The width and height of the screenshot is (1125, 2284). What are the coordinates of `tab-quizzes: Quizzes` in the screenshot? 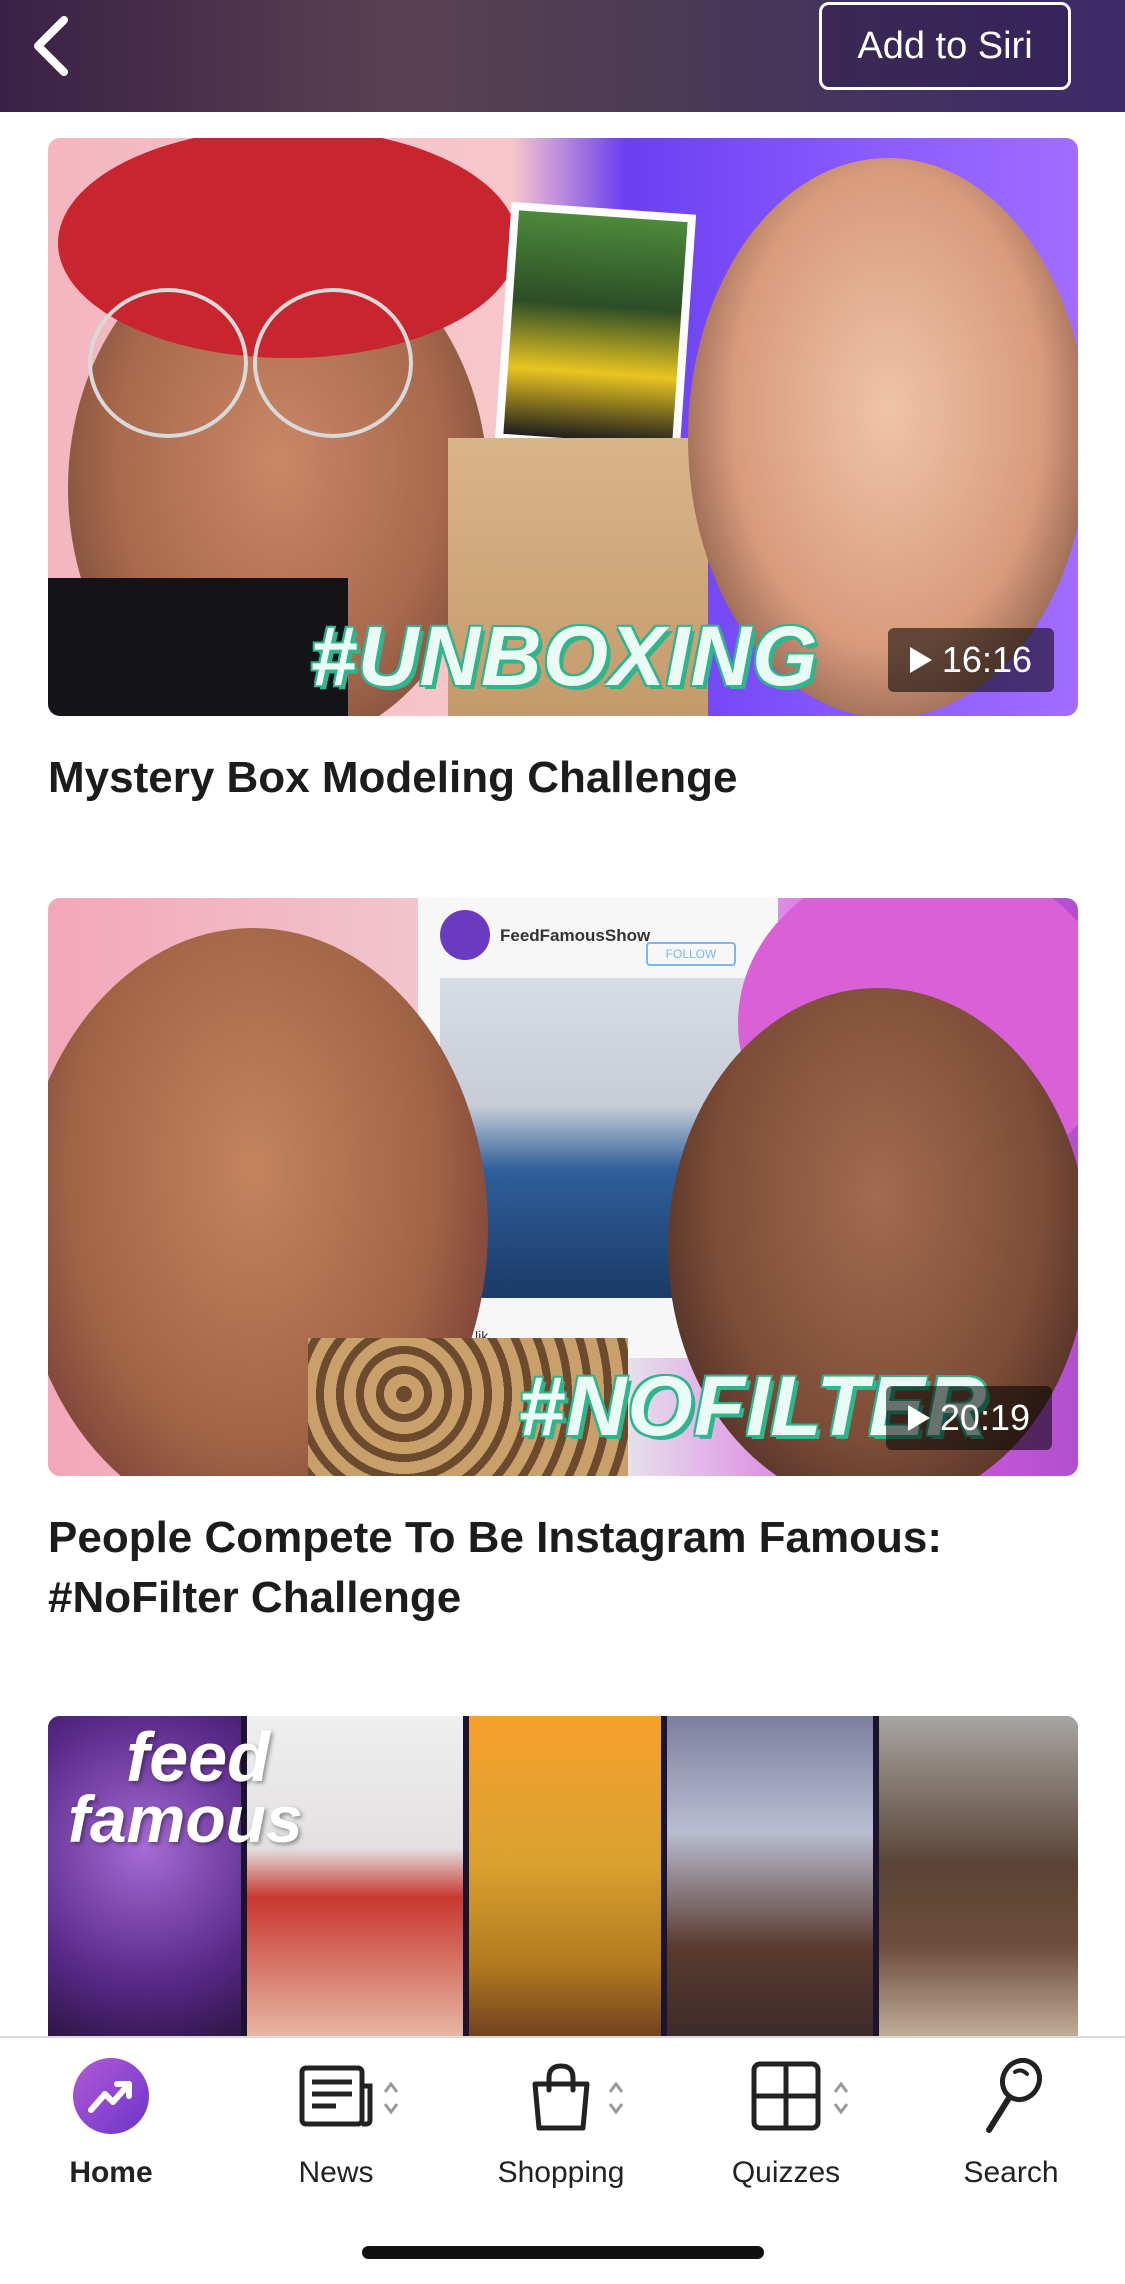 It's located at (786, 2131).